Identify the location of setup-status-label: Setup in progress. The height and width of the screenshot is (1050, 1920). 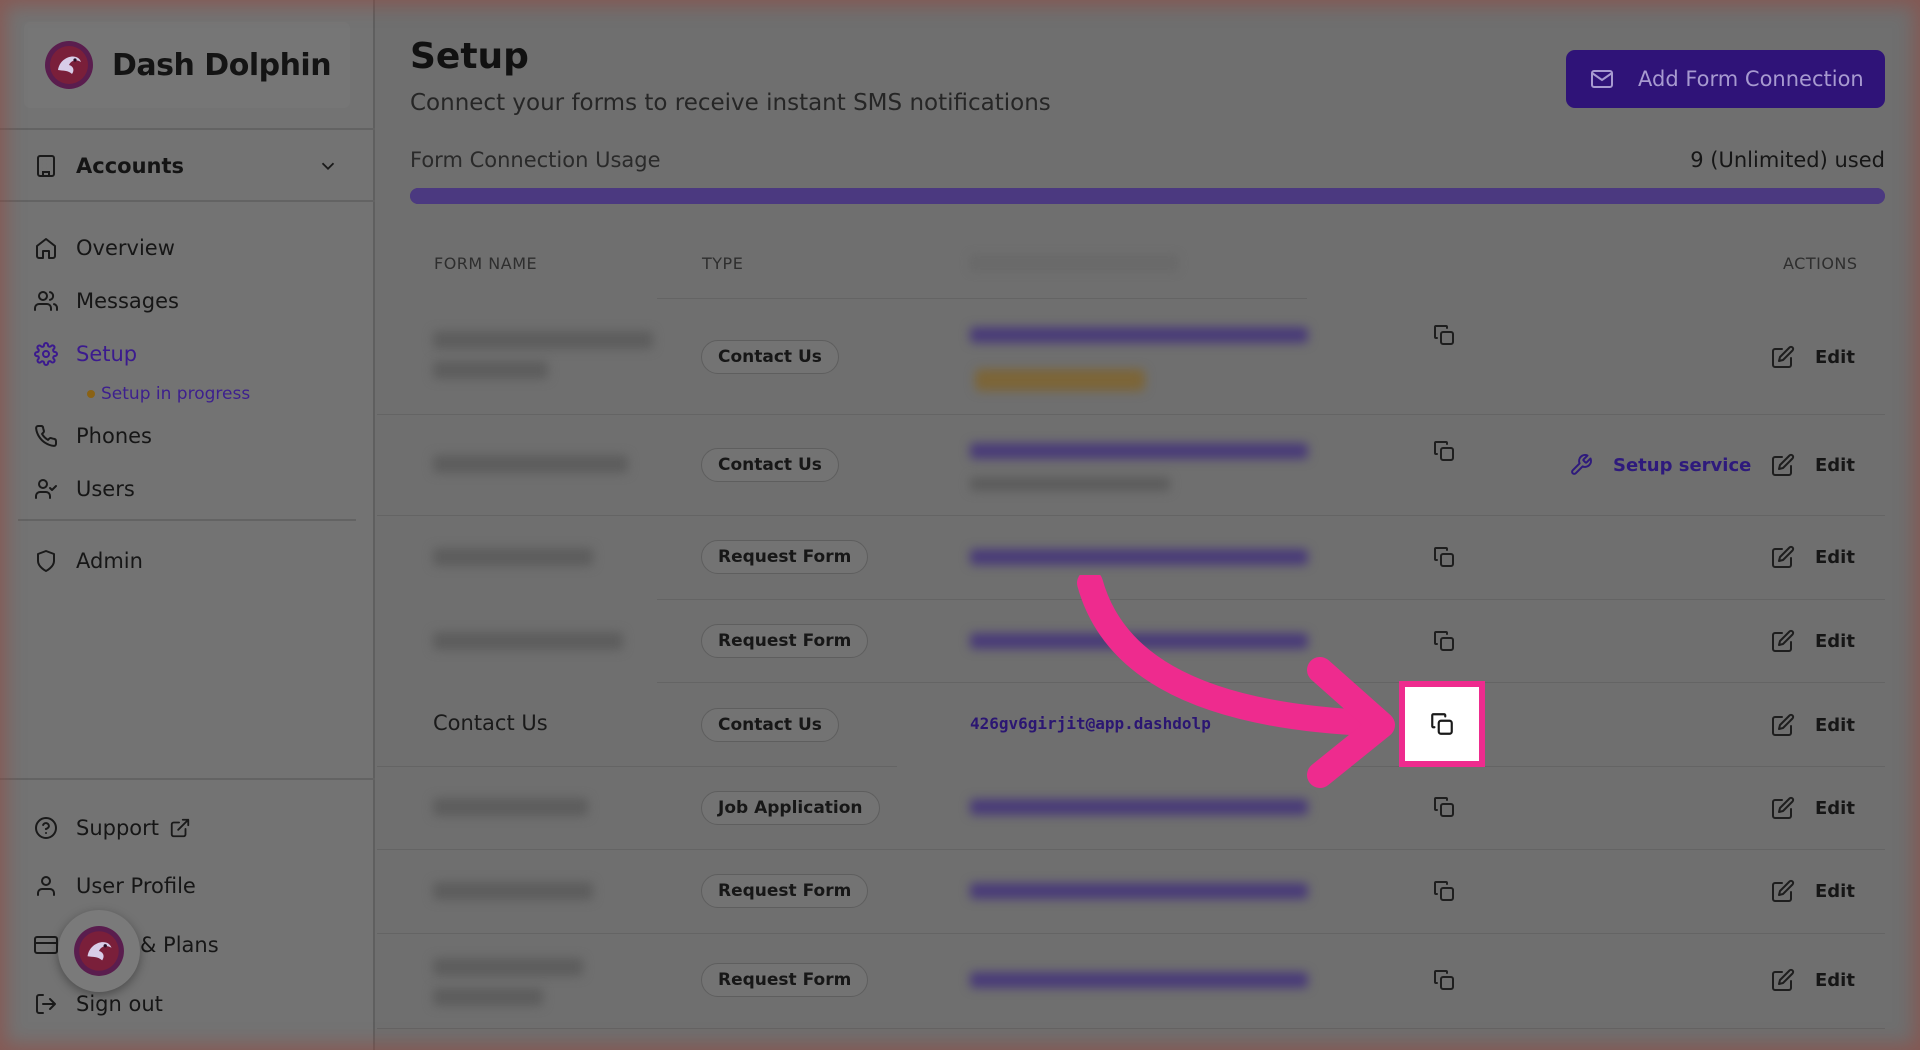
(176, 394).